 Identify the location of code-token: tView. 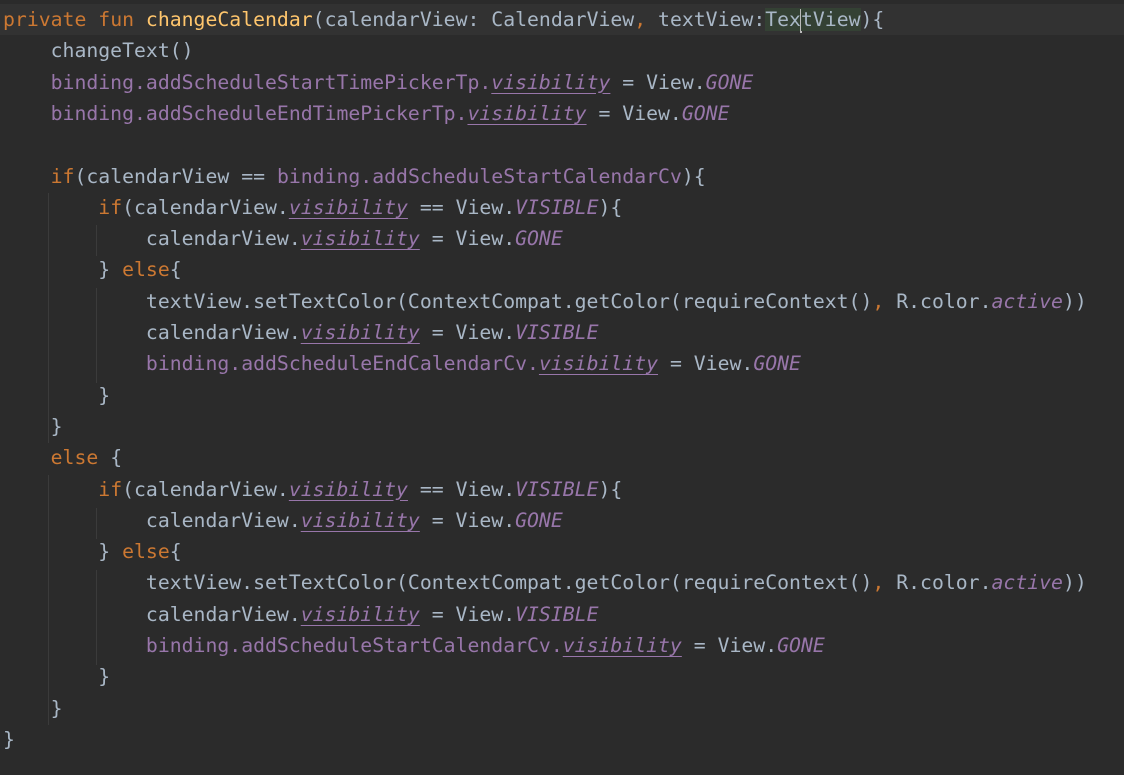
(830, 19).